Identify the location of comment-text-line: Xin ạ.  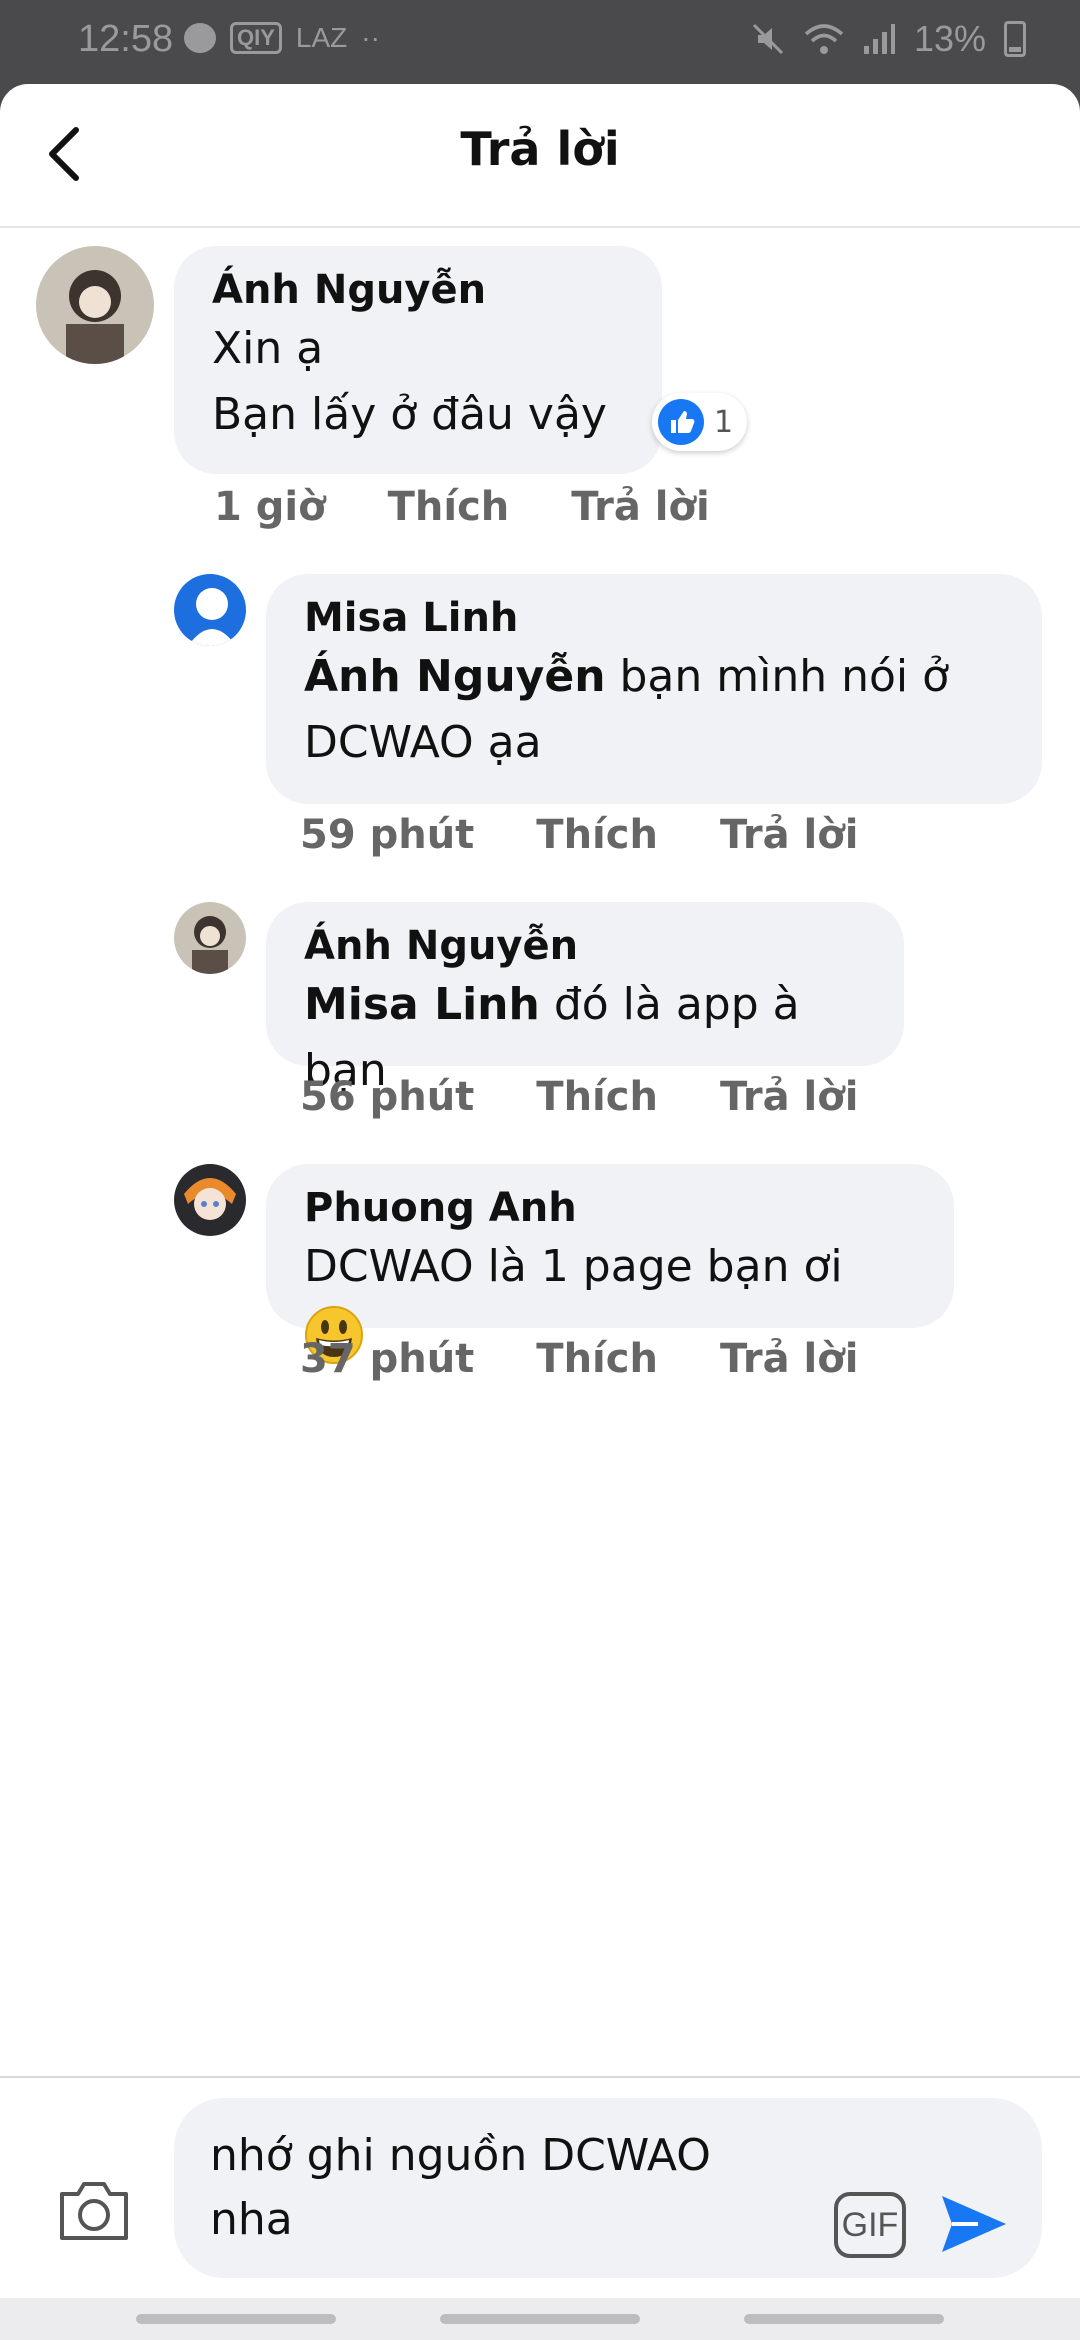
(268, 348).